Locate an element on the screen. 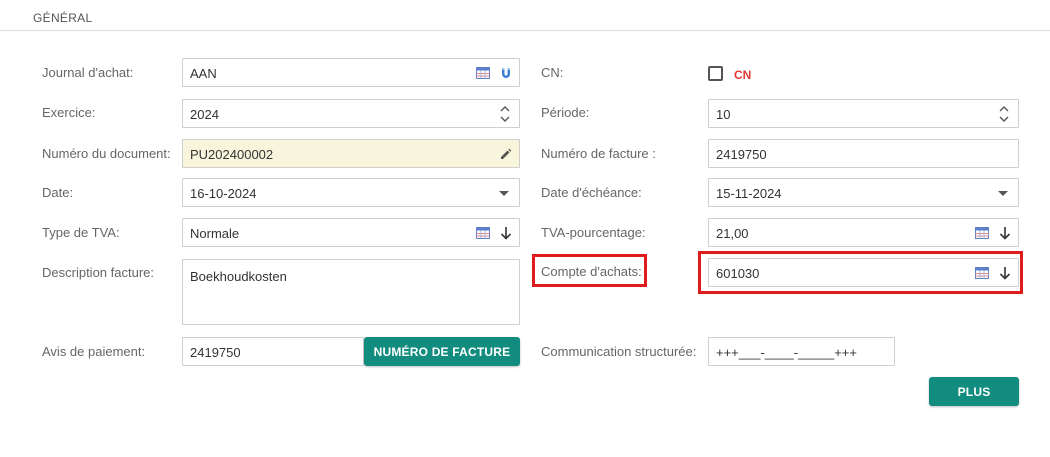 Image resolution: width=1050 pixels, height=457 pixels. numero-facture-button: NUMÉRO DE FACTURE is located at coordinates (442, 351).